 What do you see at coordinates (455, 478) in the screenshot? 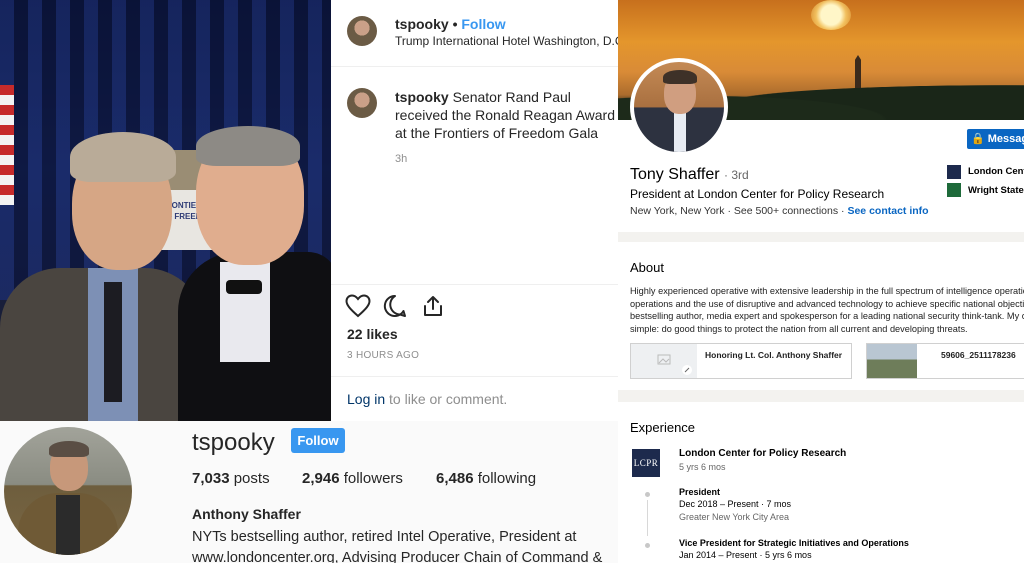
I see `following-count: 6,486` at bounding box center [455, 478].